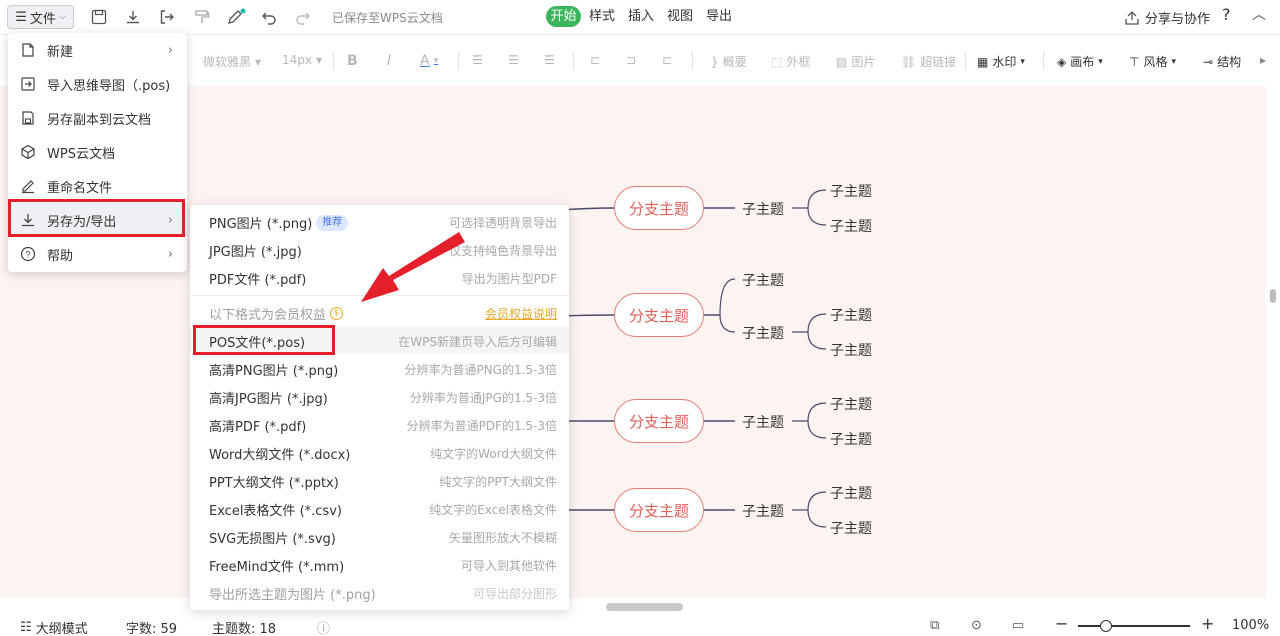 Image resolution: width=1280 pixels, height=636 pixels. What do you see at coordinates (502, 251) in the screenshot?
I see `export-hint: 仅支持纯色背景导出` at bounding box center [502, 251].